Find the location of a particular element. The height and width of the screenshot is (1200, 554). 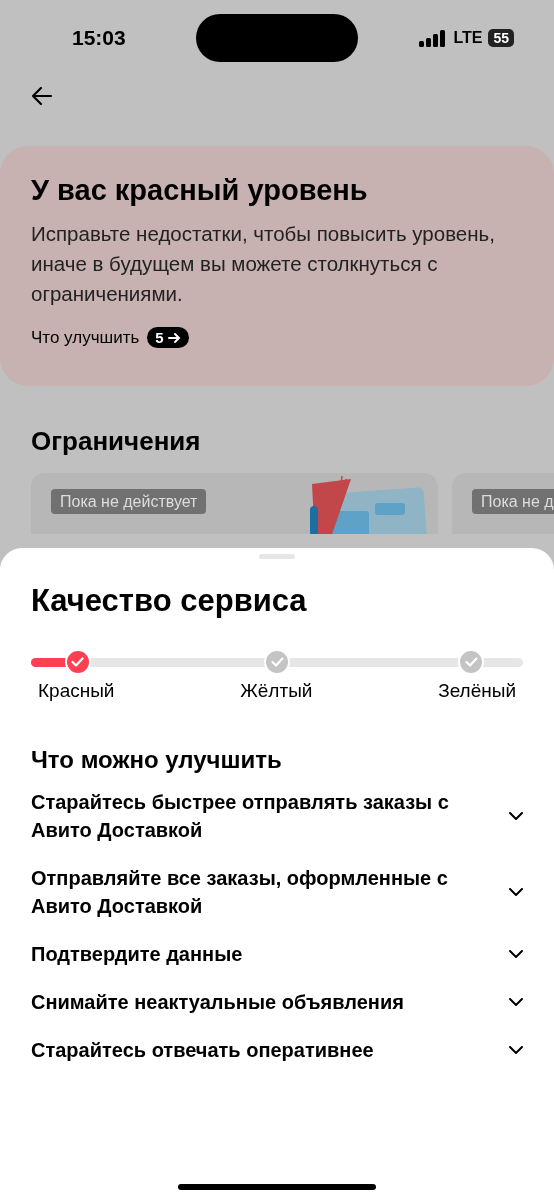

signal-icon is located at coordinates (433, 38).